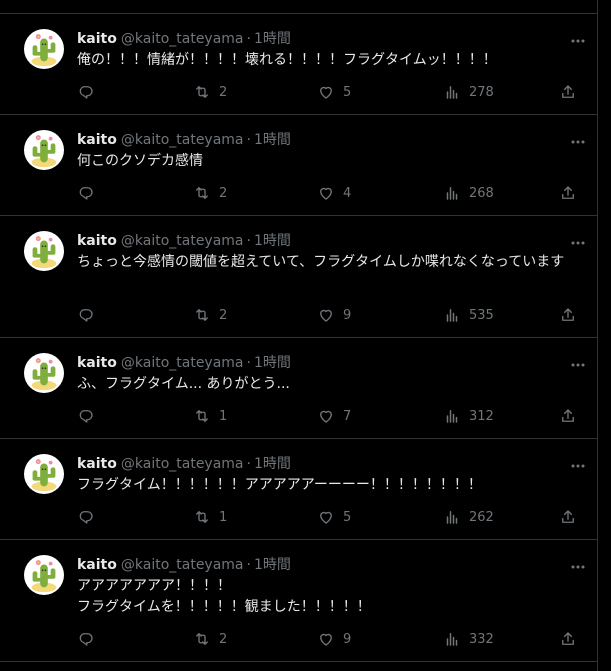 The image size is (611, 671). I want to click on view-count: 312, so click(481, 416).